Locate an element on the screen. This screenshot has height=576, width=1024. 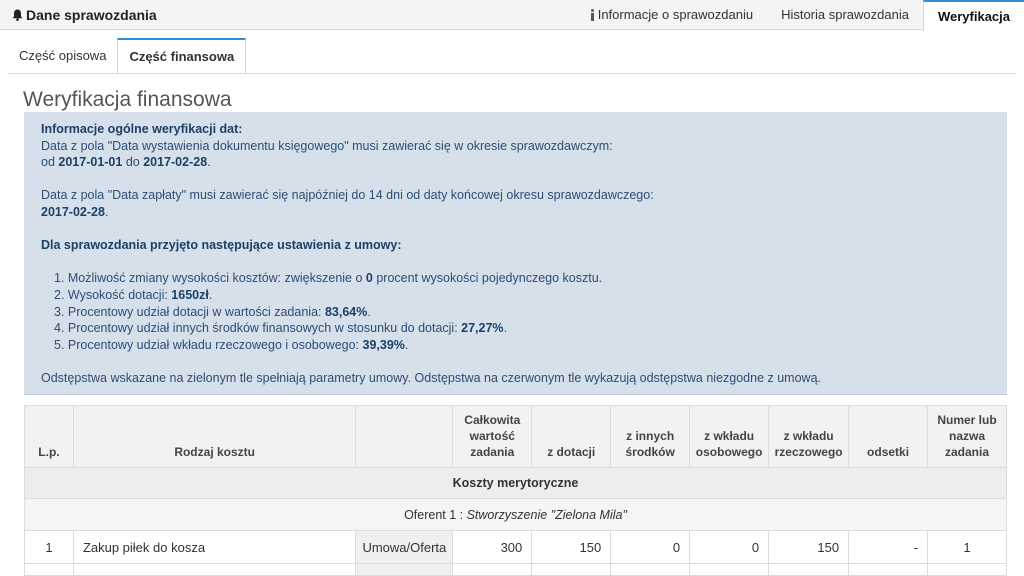
info-pay-date: 2017-02-28. is located at coordinates (524, 212).